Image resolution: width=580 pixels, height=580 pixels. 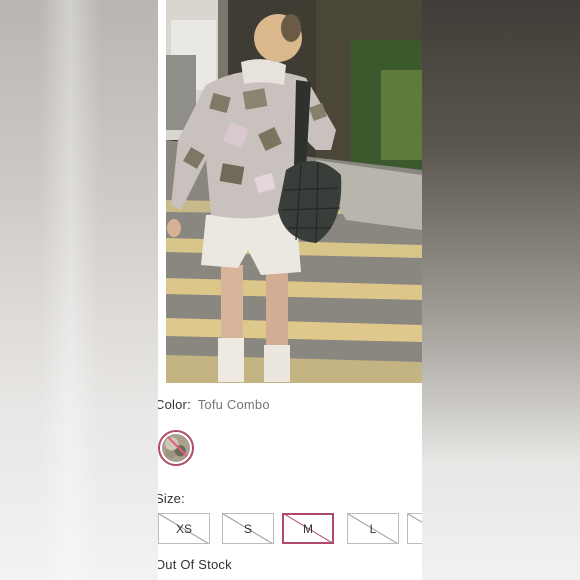 I want to click on color-row: Color: Tofu Combo, so click(x=214, y=404).